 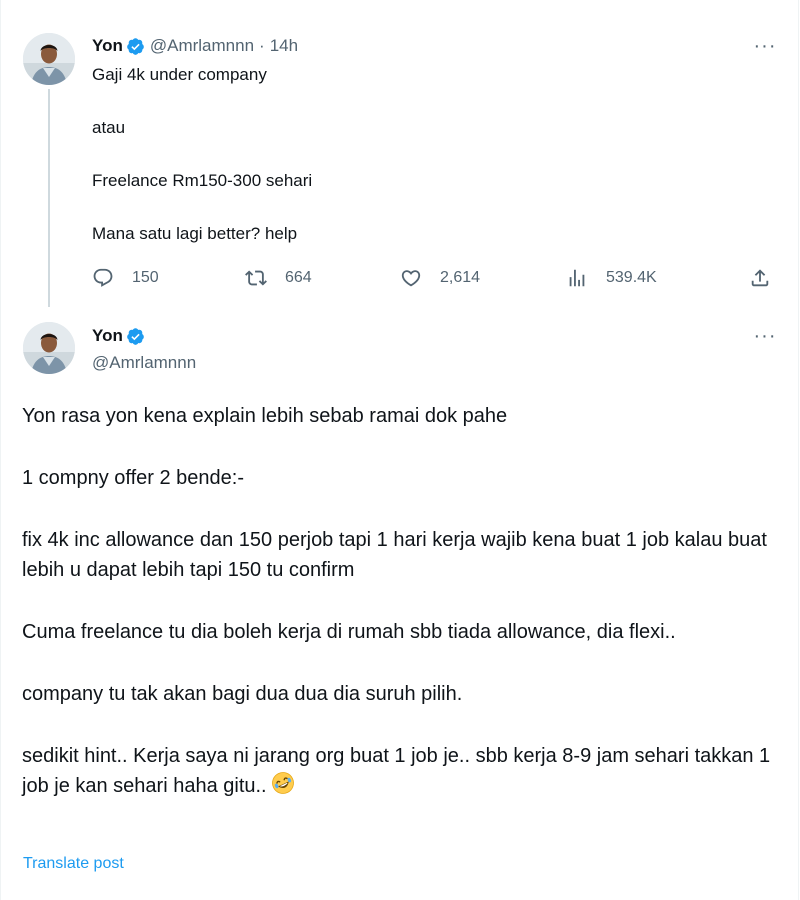 What do you see at coordinates (256, 278) in the screenshot?
I see `repost-icon` at bounding box center [256, 278].